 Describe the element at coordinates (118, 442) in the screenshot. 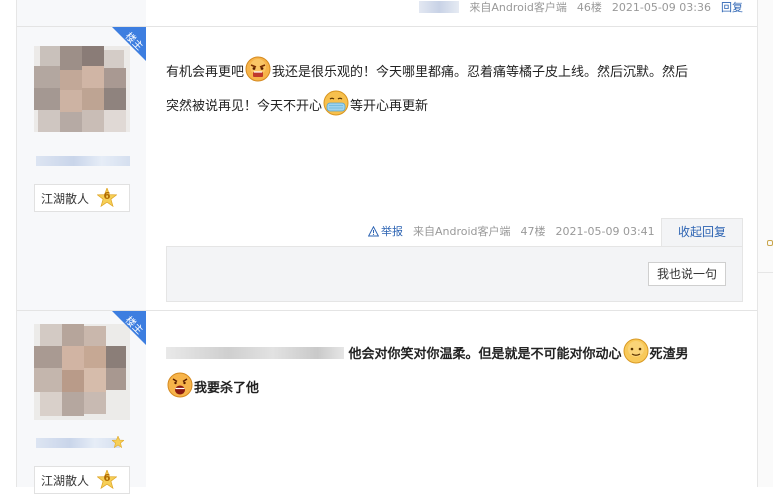

I see `member-icon` at that location.